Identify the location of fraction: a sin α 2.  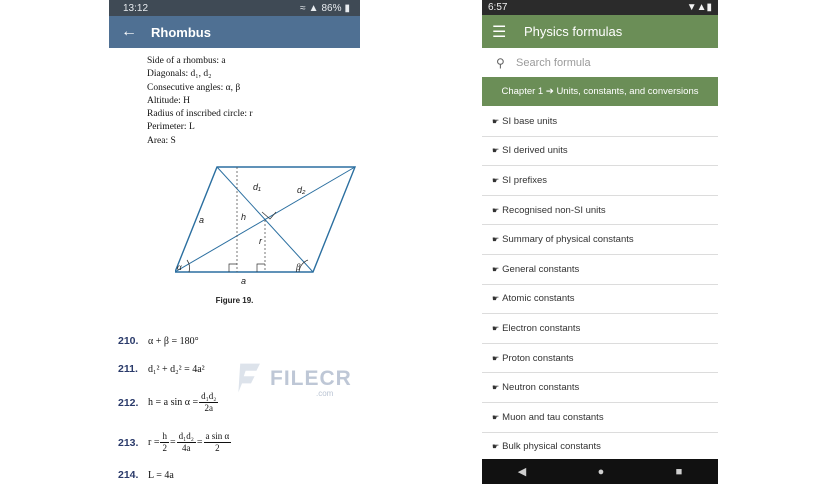
(217, 442).